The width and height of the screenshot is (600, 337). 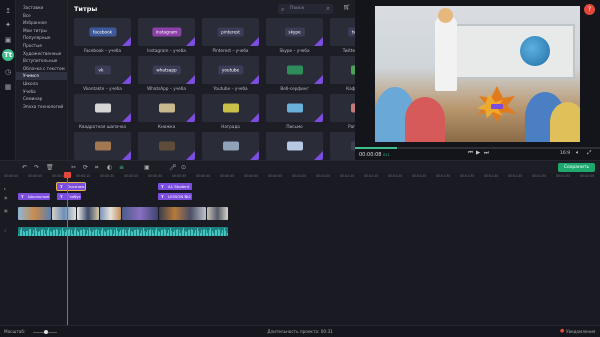 I want to click on category-item: Учеба, so click(x=41, y=92).